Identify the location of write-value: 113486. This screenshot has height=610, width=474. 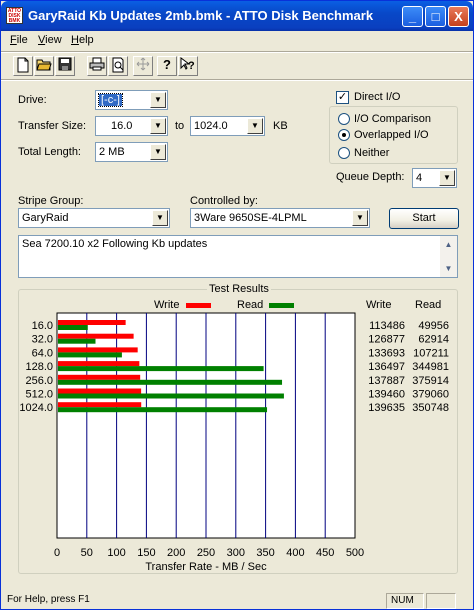
(387, 326).